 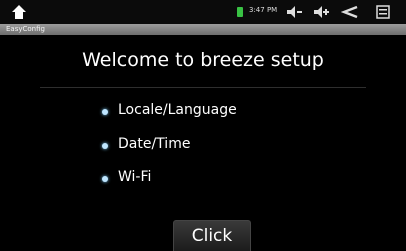 I want to click on volume-down-icon, so click(x=294, y=12).